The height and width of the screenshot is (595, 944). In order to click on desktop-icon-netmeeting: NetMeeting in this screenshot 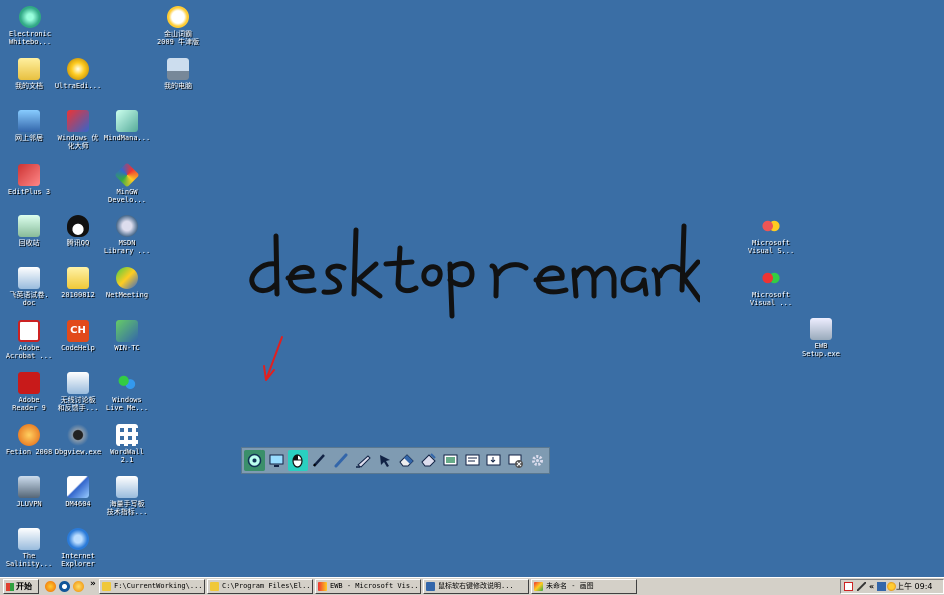, I will do `click(127, 283)`.